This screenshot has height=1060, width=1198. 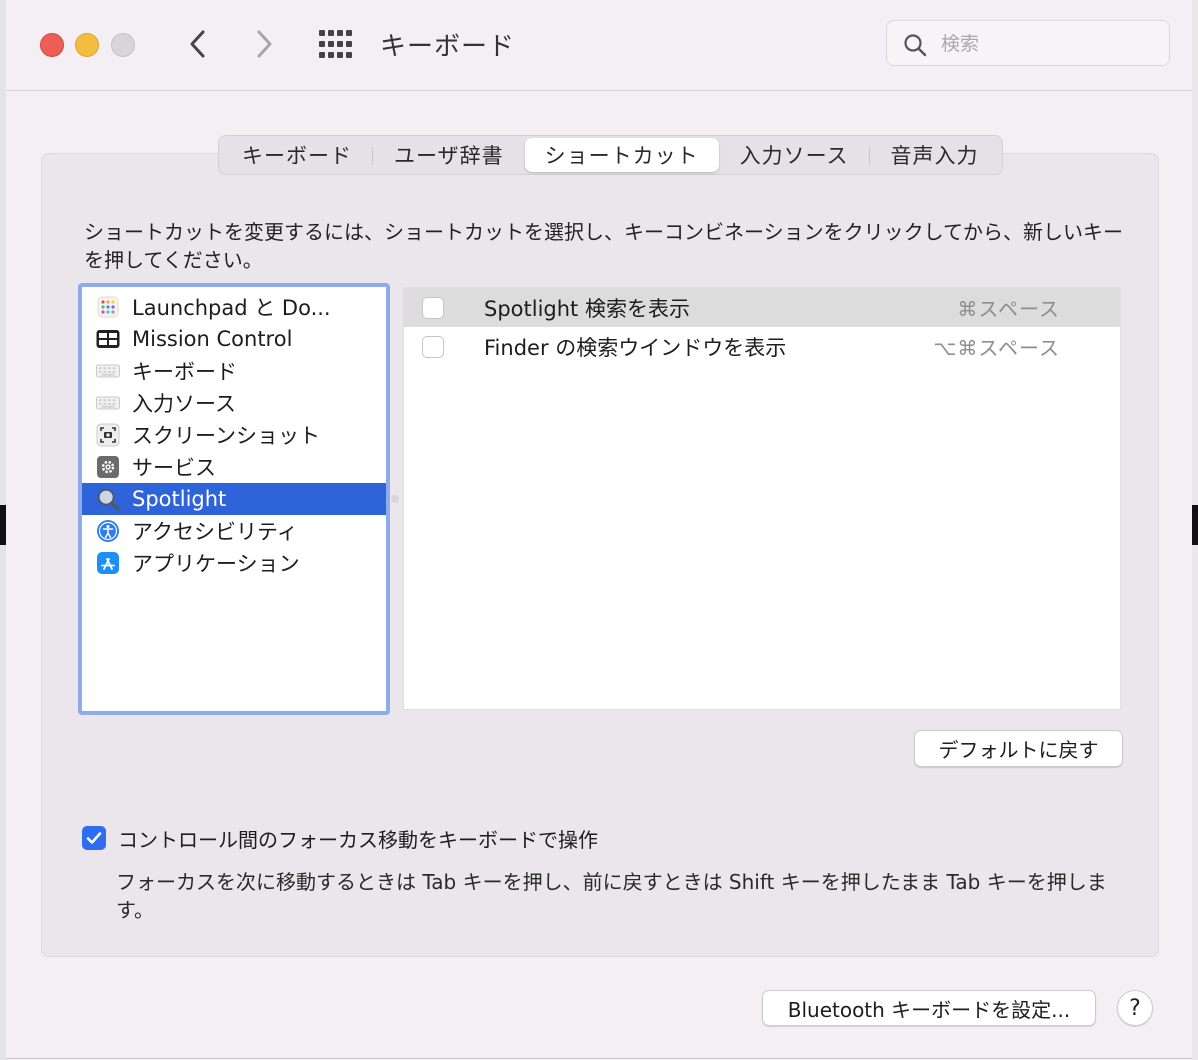 What do you see at coordinates (108, 403) in the screenshot?
I see `input-source-icon` at bounding box center [108, 403].